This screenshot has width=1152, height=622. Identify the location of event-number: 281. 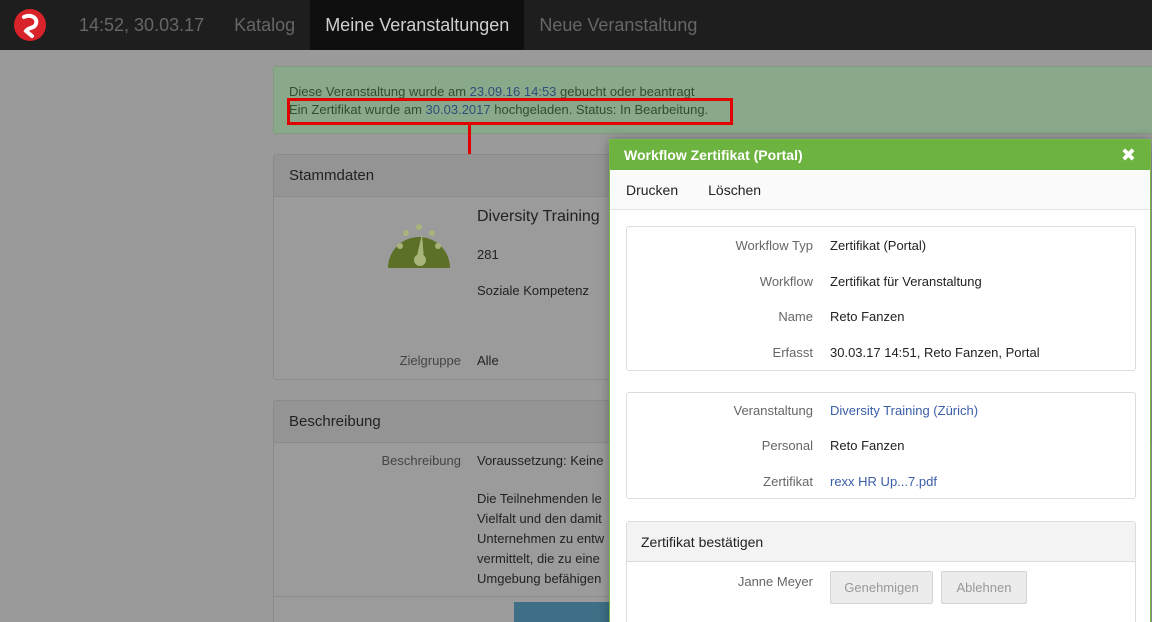
(488, 254).